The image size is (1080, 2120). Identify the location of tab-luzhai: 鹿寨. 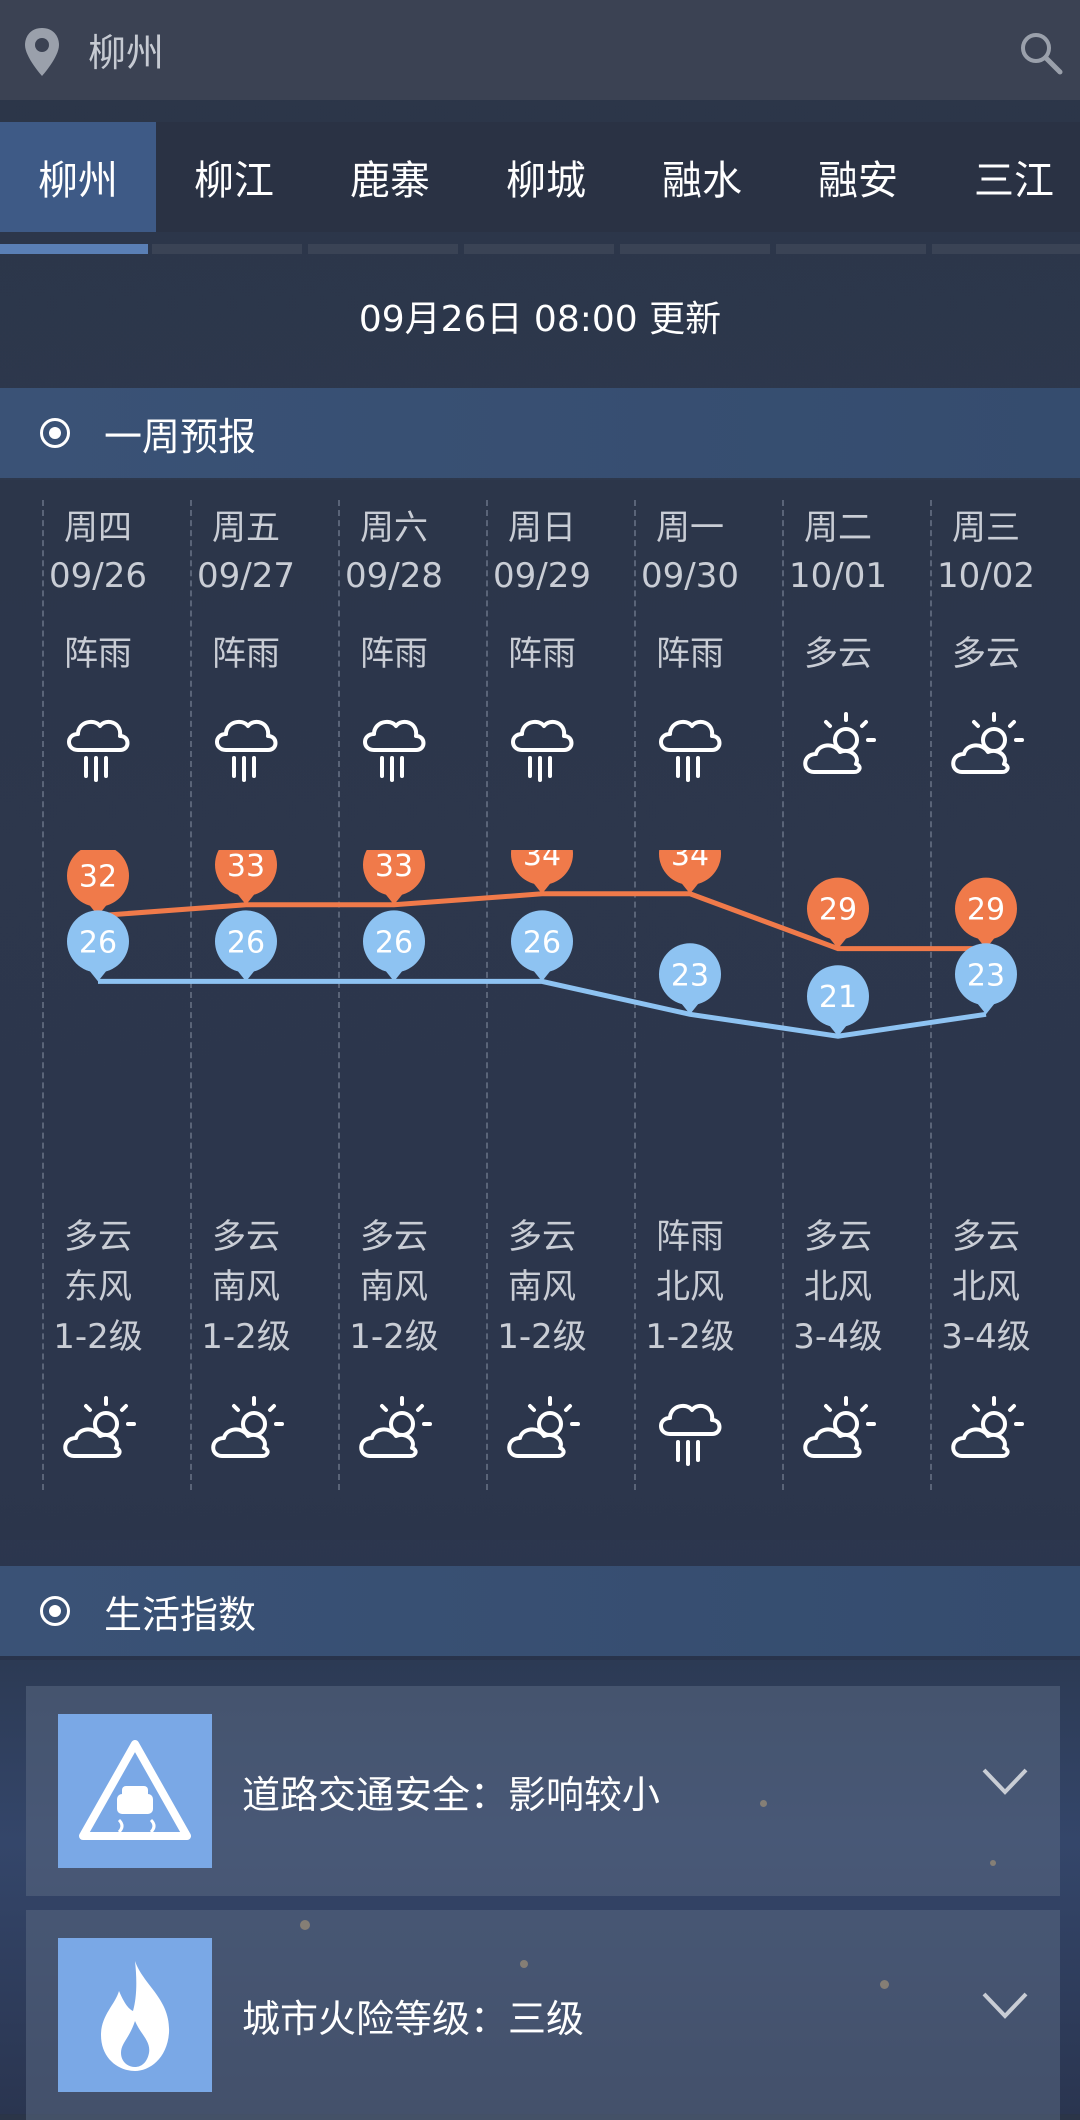
(390, 177).